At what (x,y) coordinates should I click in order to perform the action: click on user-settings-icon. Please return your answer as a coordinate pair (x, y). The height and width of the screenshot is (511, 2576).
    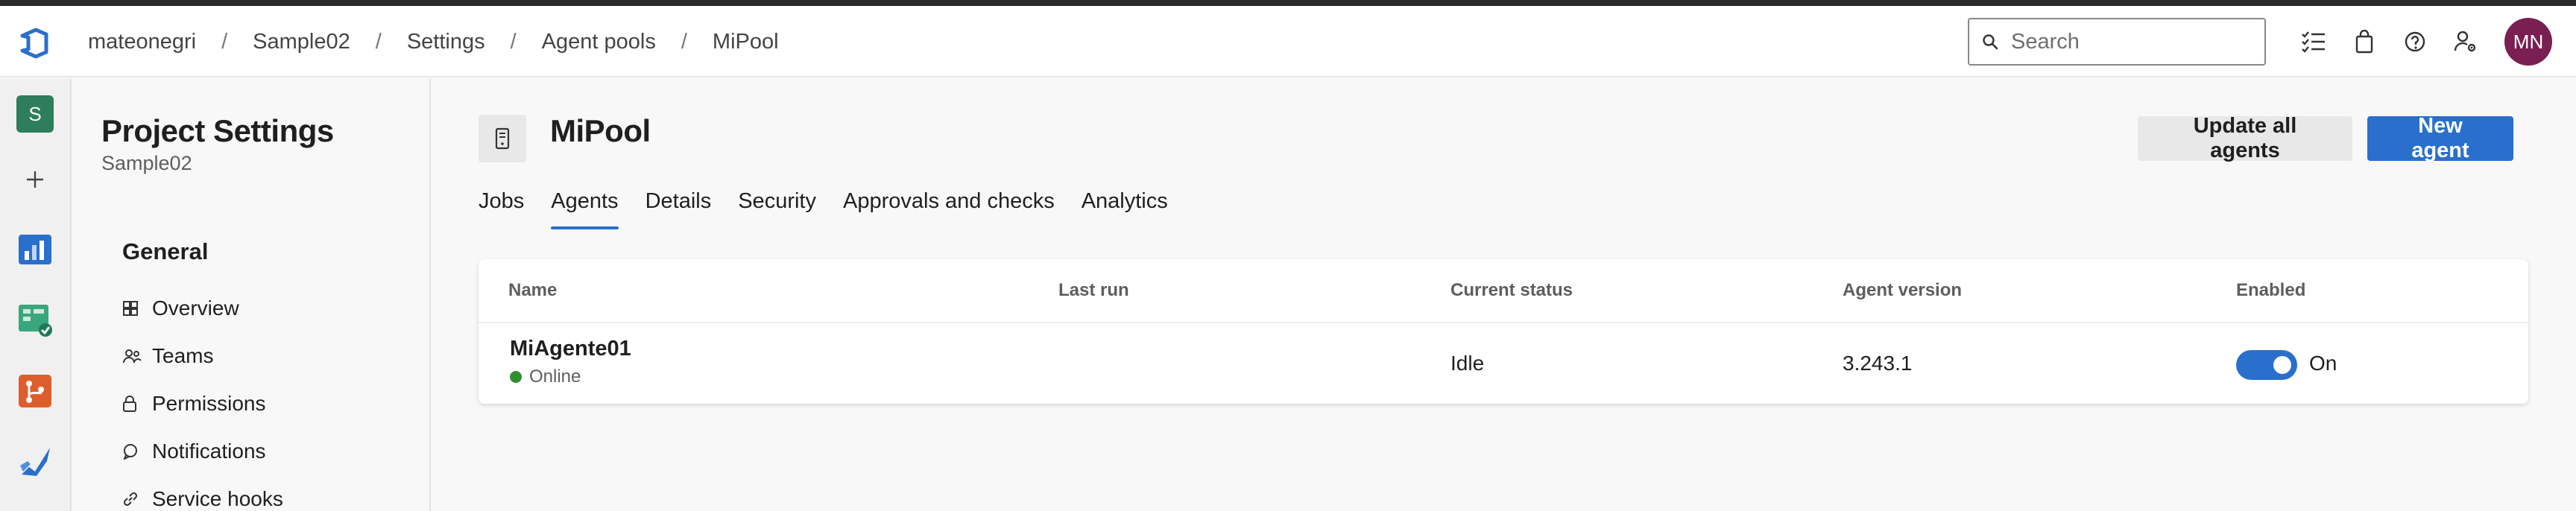
    Looking at the image, I should click on (2466, 42).